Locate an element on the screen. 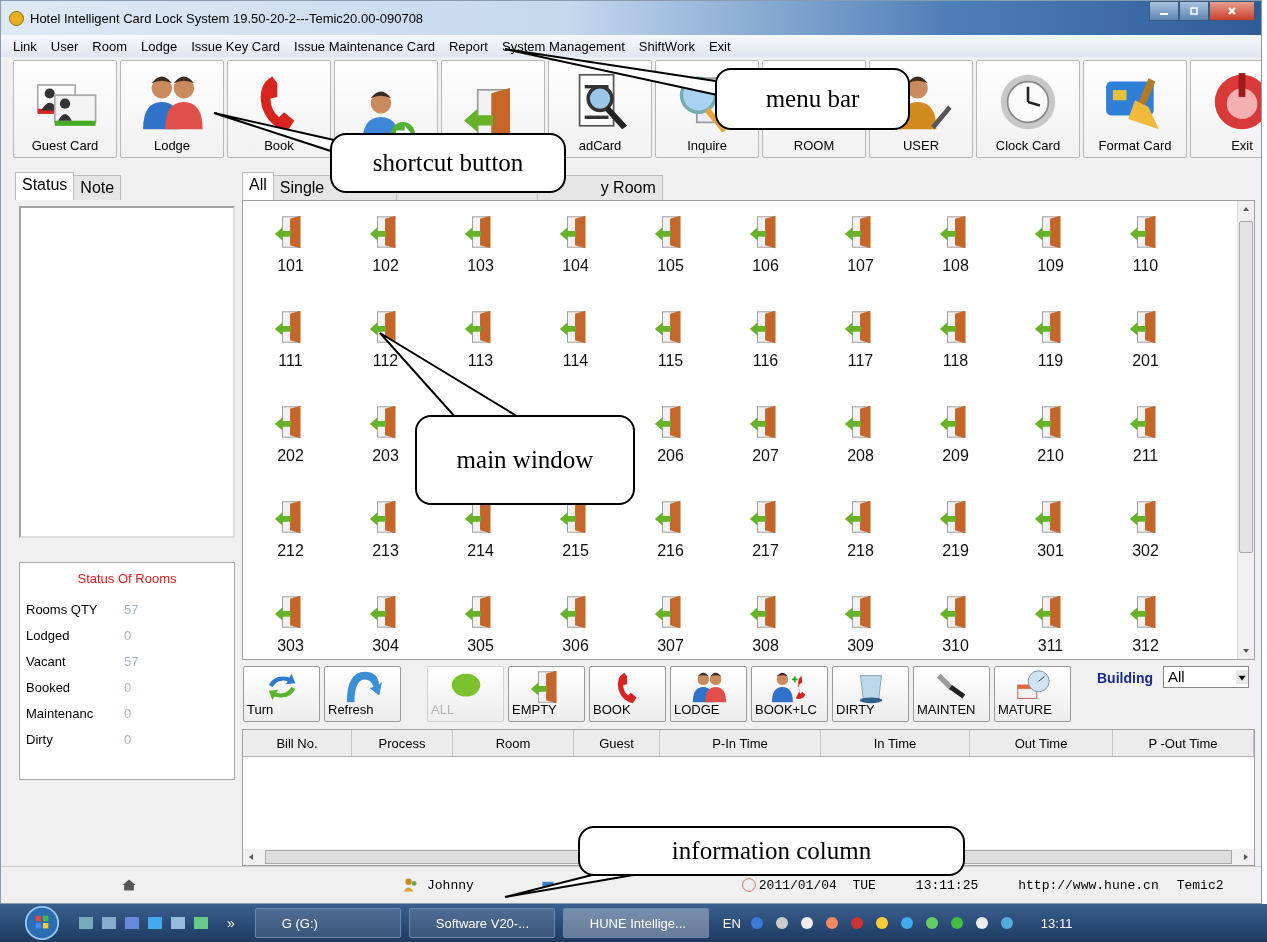  room-number: 101 is located at coordinates (290, 265).